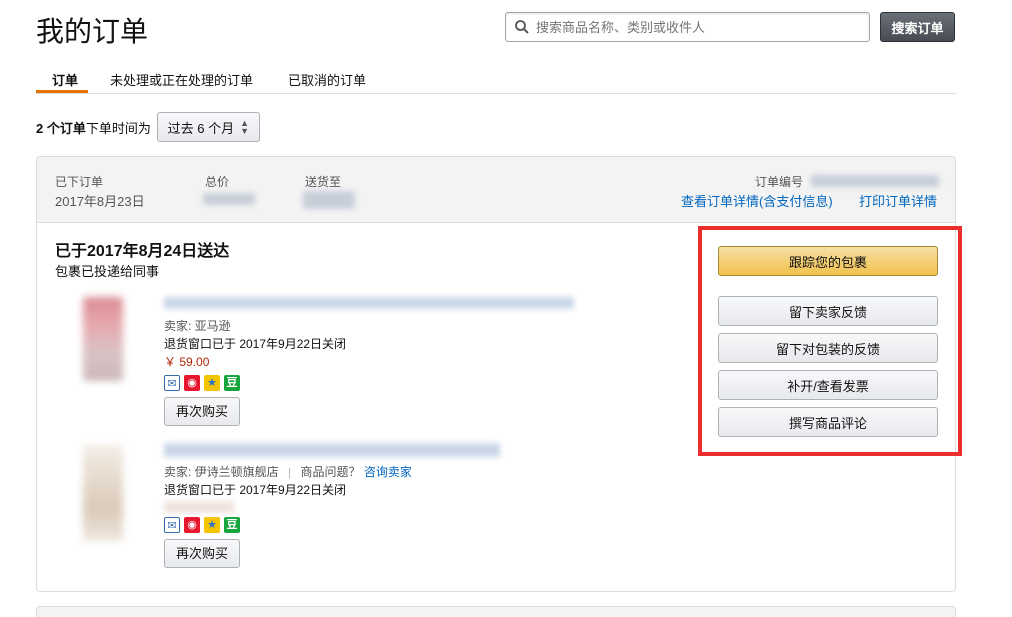  I want to click on filter-label: 下单时间为, so click(118, 128).